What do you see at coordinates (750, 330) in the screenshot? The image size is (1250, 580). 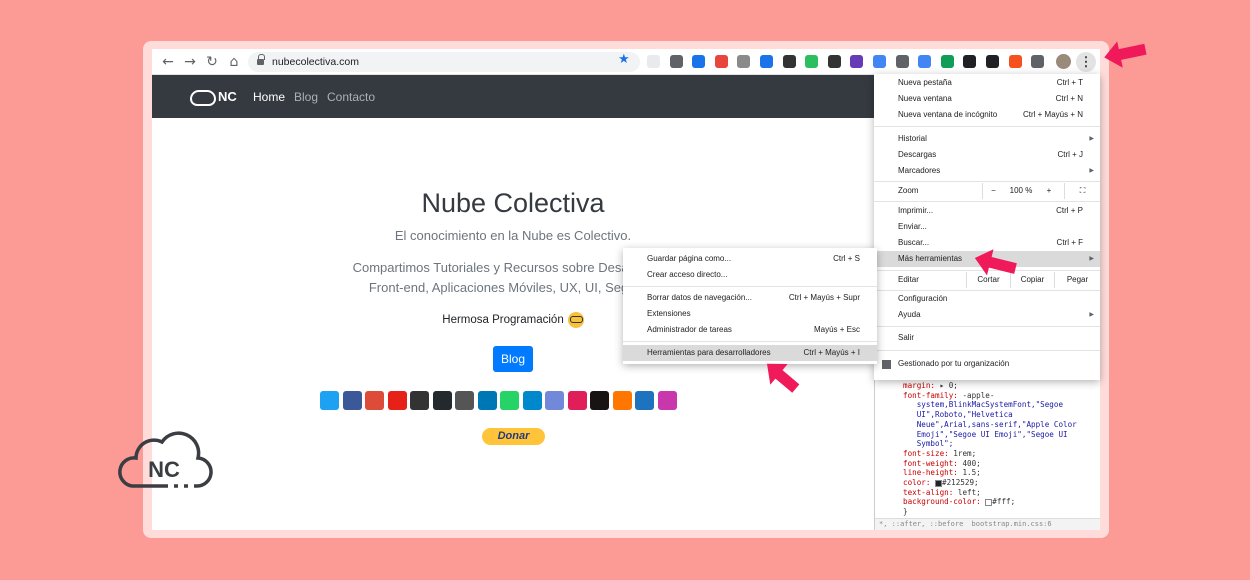 I see `submenu-item-task-manager: Administrador de tareas Mayús + Esc` at bounding box center [750, 330].